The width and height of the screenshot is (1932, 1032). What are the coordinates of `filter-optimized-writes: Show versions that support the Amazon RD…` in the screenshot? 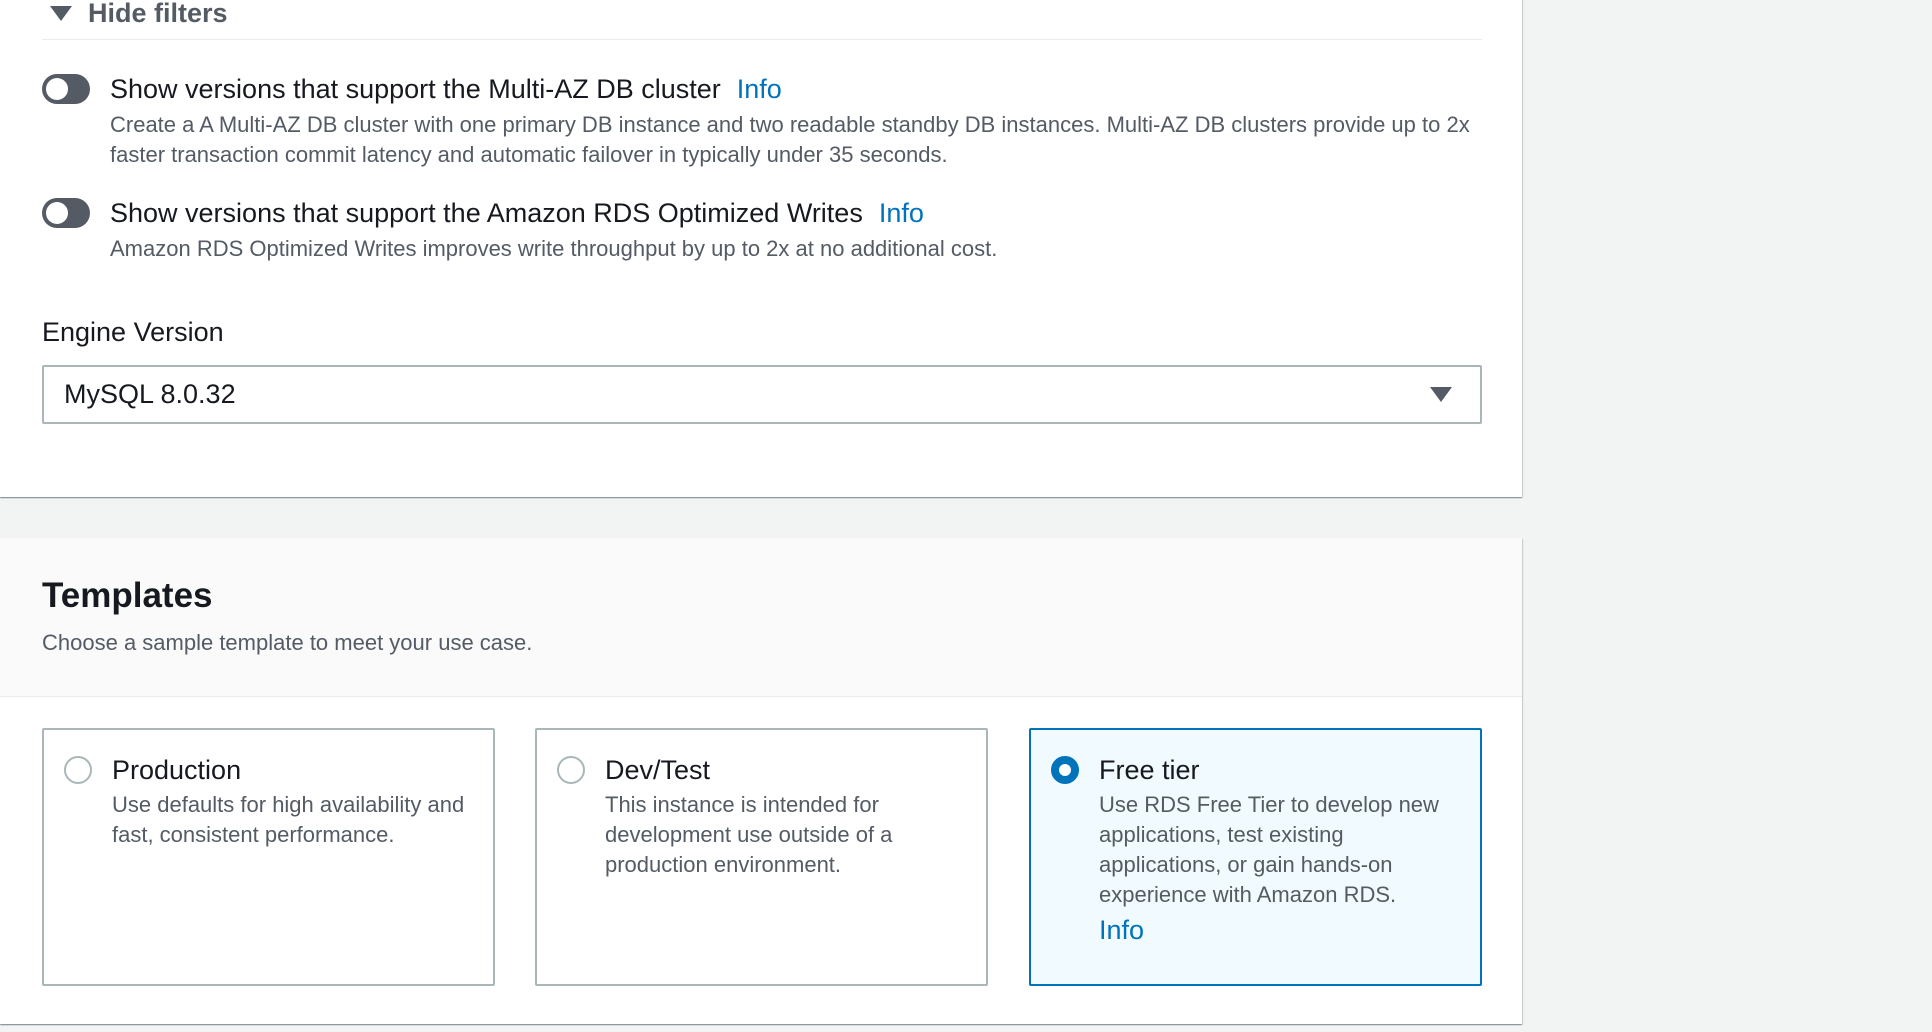 It's located at (762, 230).